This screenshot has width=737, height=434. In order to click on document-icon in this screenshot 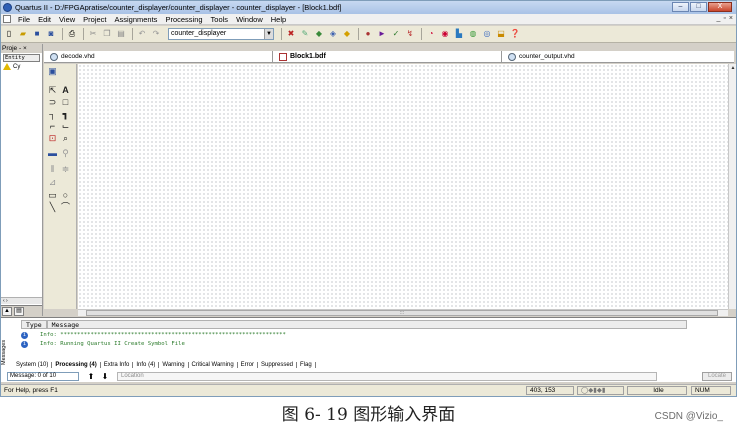, I will do `click(7, 19)`.